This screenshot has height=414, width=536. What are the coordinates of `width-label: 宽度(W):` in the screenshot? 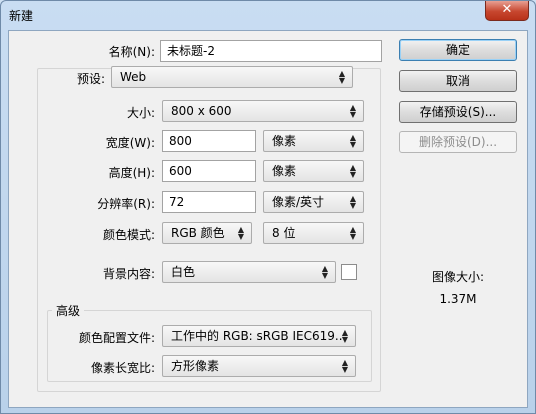 It's located at (130, 143).